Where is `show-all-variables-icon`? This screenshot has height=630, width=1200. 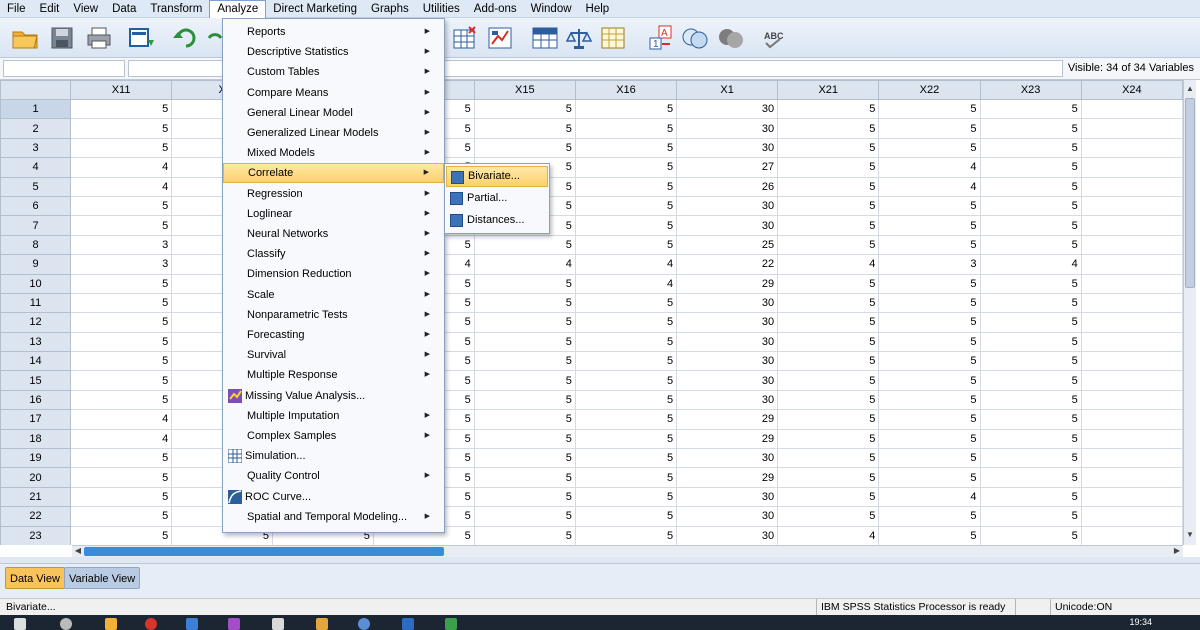 show-all-variables-icon is located at coordinates (695, 38).